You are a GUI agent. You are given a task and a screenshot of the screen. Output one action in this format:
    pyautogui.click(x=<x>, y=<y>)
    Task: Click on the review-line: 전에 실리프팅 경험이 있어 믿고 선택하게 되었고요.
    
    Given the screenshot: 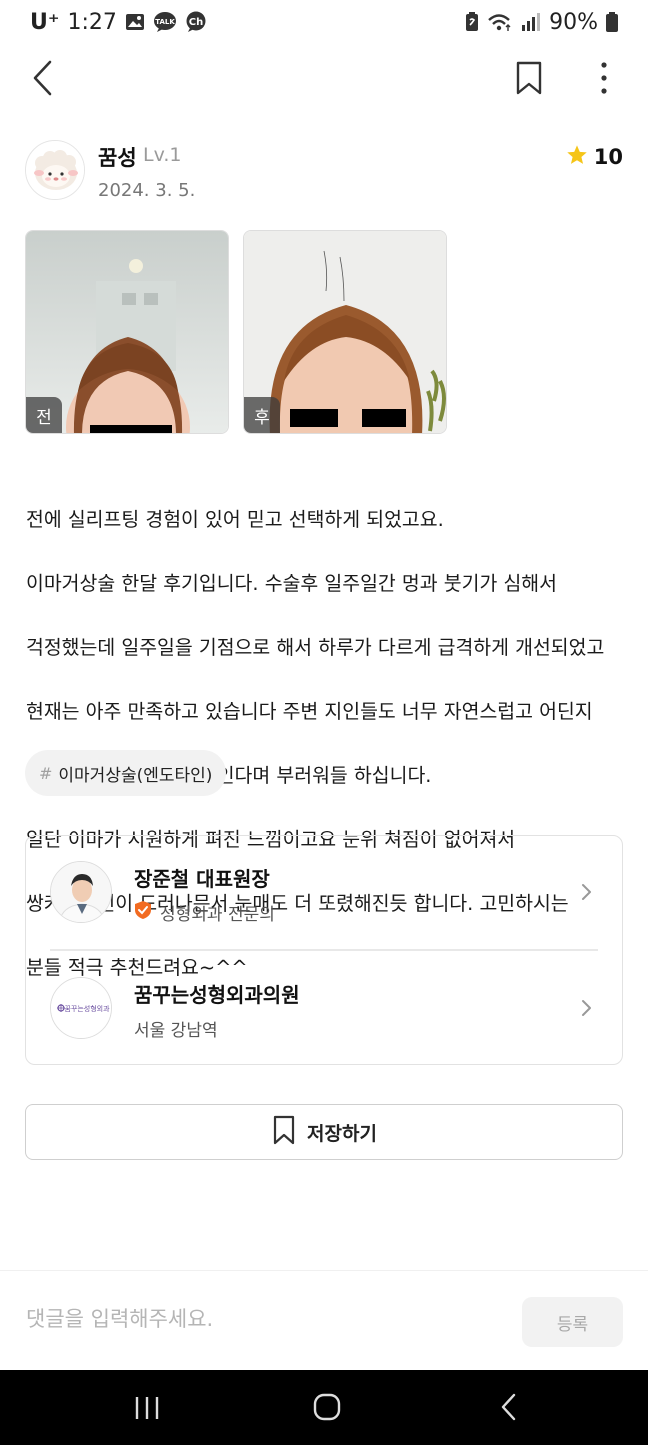 What is the action you would take?
    pyautogui.click(x=235, y=519)
    